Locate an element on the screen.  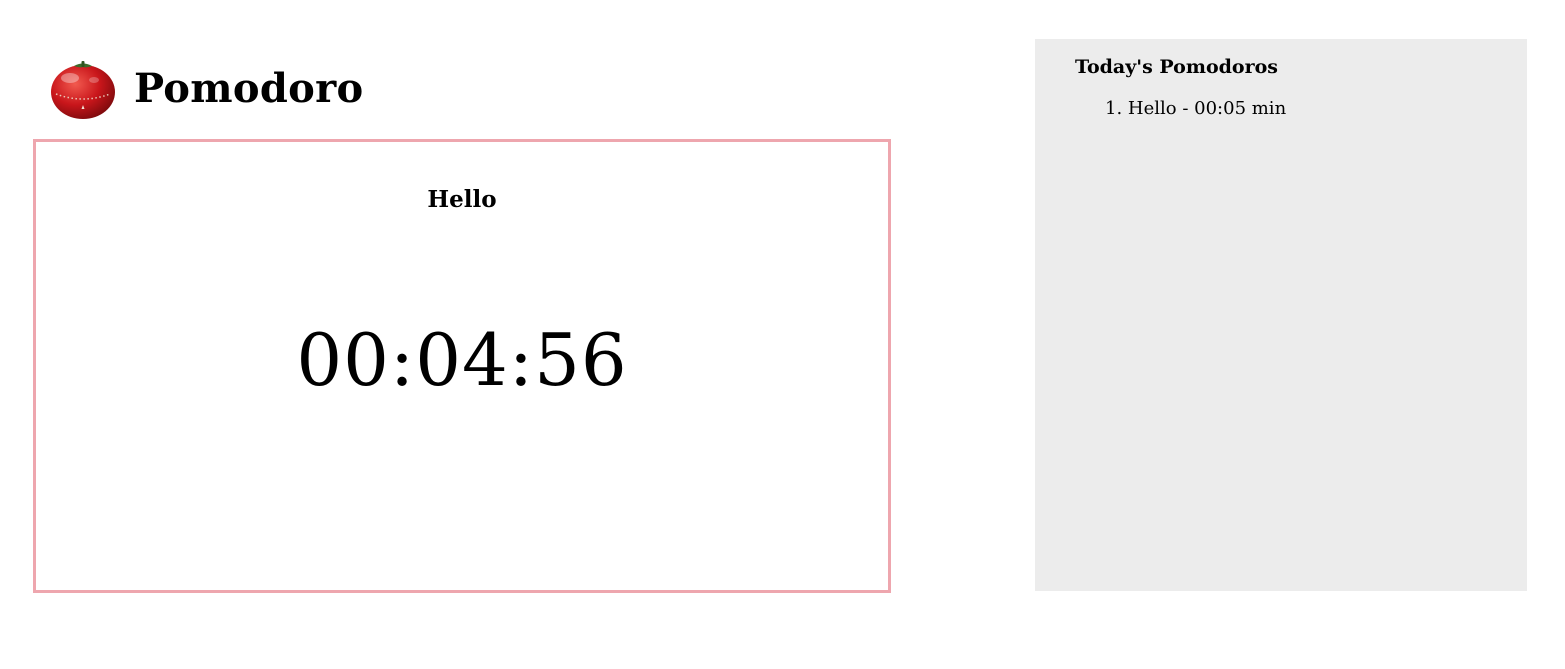
app-header: Pomodoro is located at coordinates (207, 89).